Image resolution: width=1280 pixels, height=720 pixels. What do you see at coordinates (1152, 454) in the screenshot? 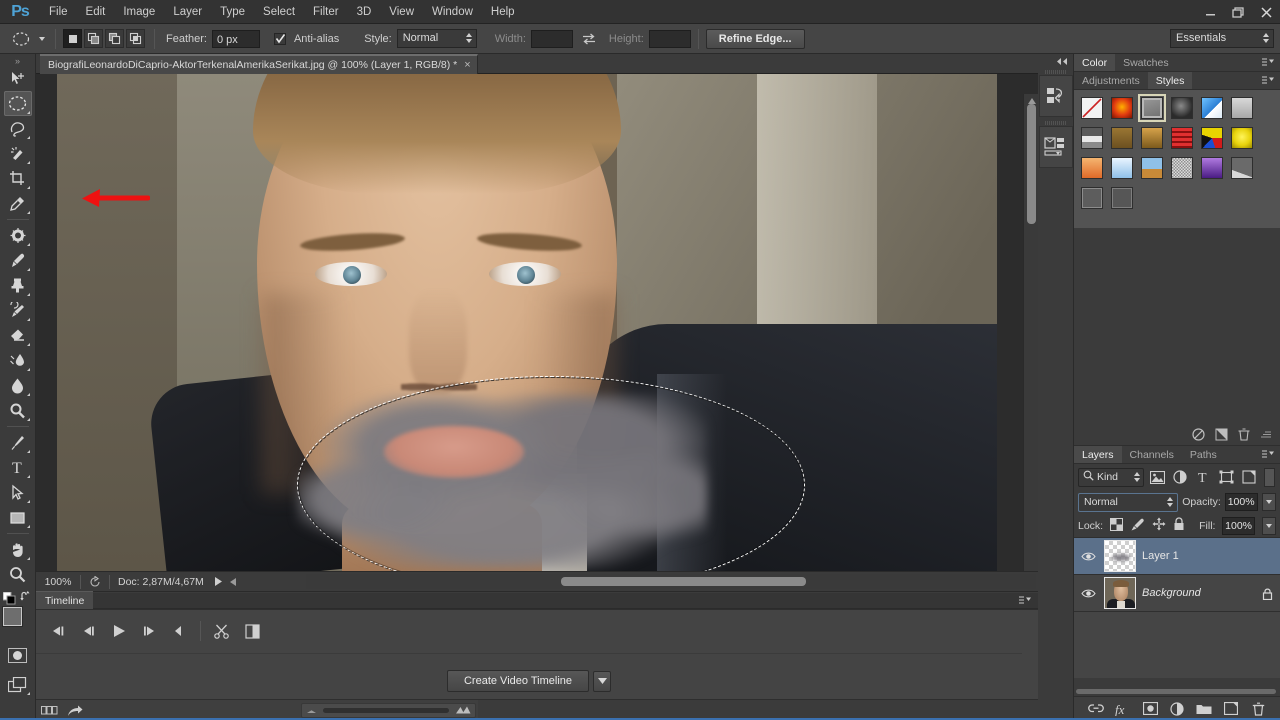
I see `tab-channels: Channels` at bounding box center [1152, 454].